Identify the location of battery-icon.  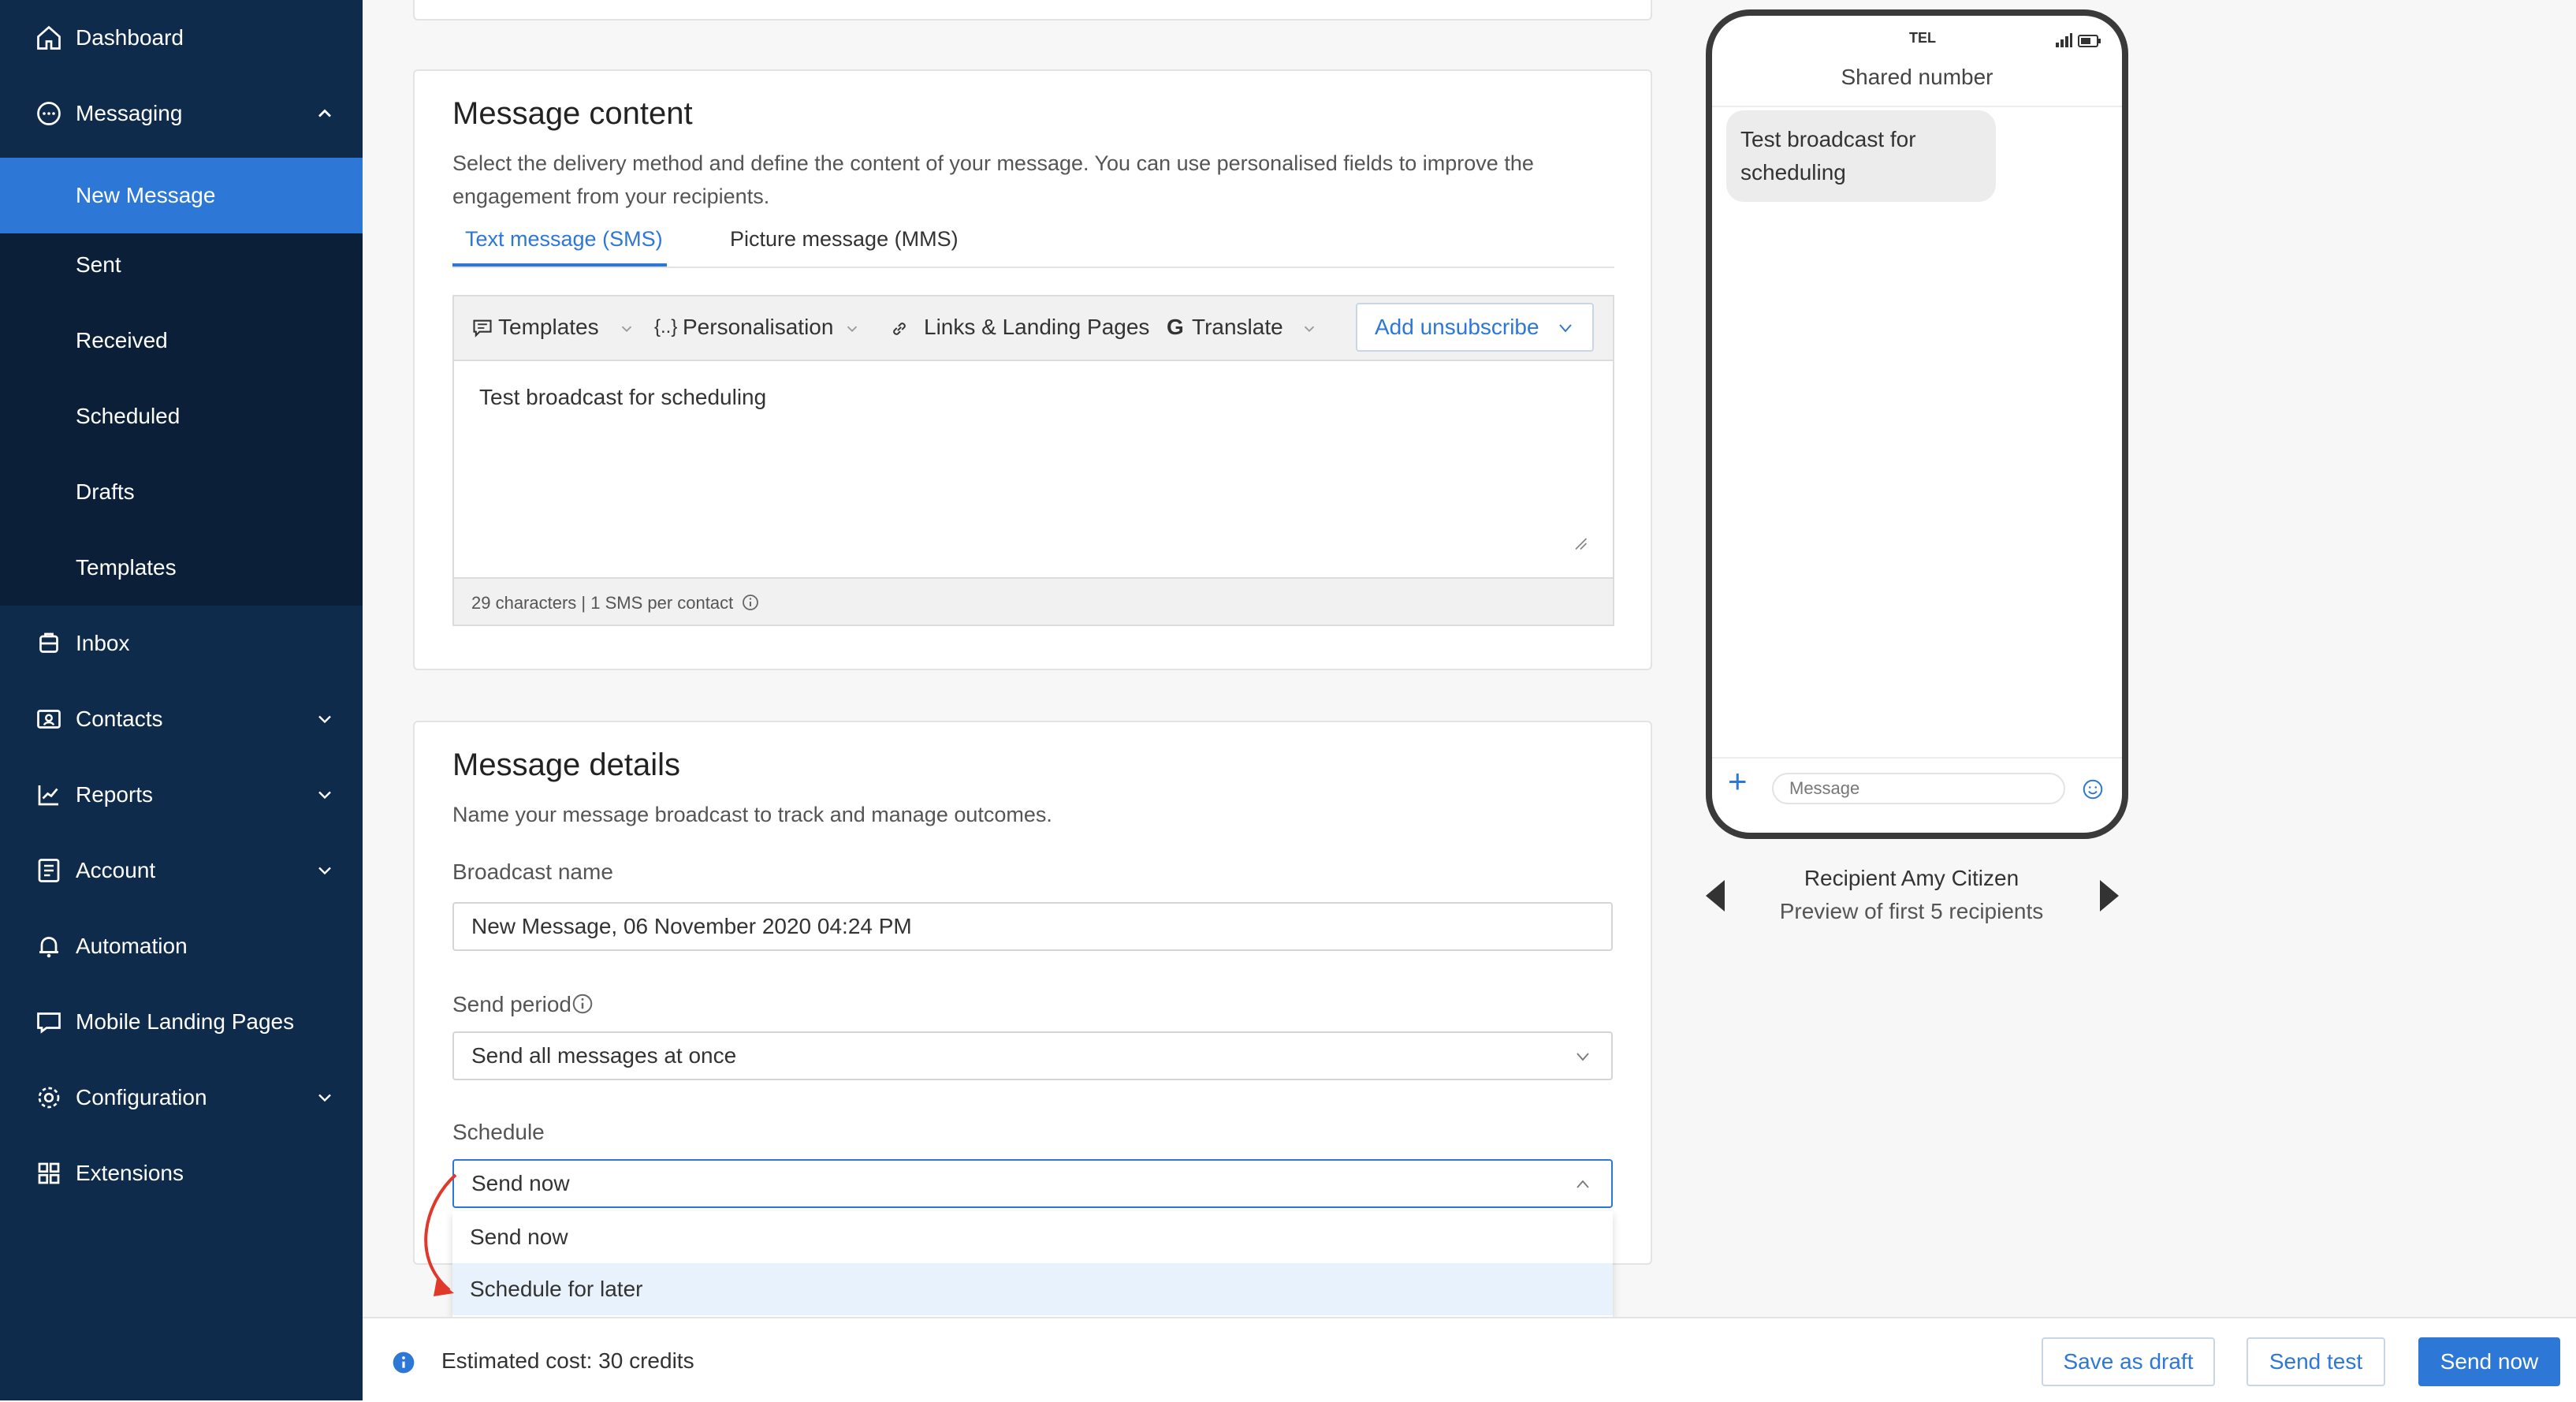
(2089, 41).